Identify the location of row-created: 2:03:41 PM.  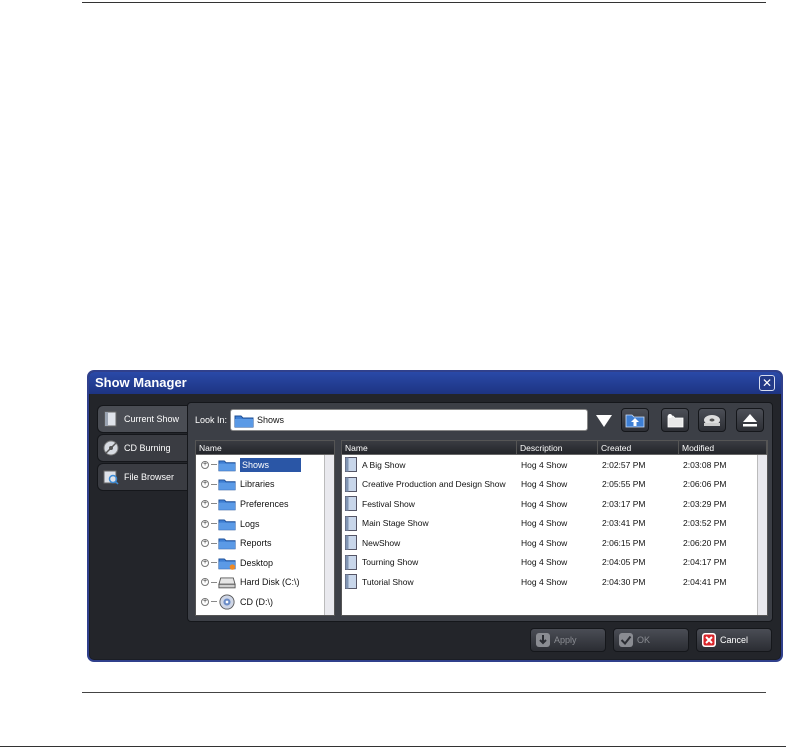
(624, 523).